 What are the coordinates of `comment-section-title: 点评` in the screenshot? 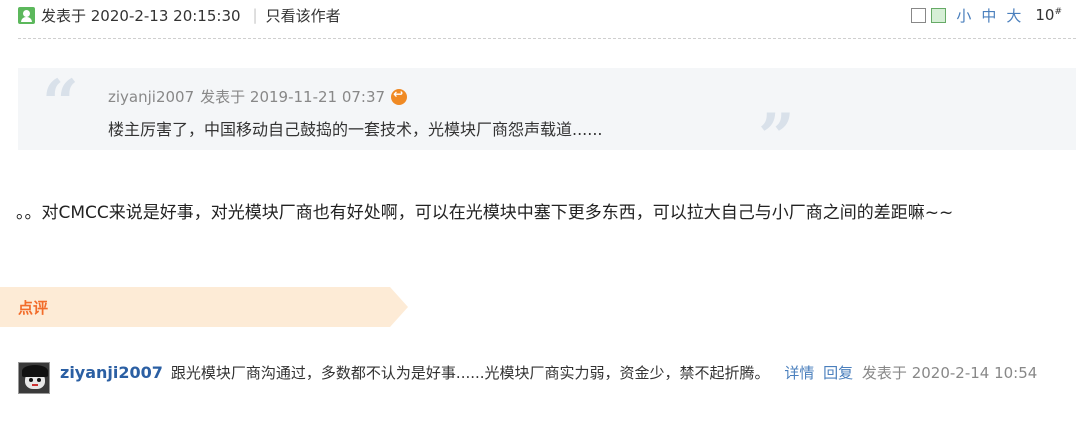 It's located at (33, 308).